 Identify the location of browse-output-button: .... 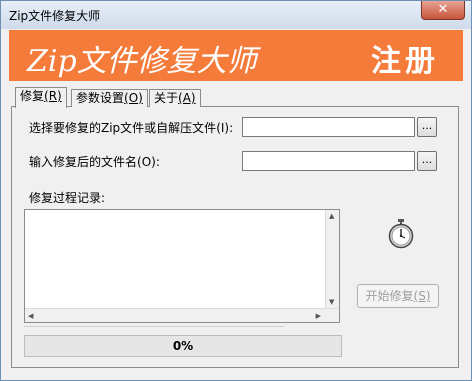
(427, 161).